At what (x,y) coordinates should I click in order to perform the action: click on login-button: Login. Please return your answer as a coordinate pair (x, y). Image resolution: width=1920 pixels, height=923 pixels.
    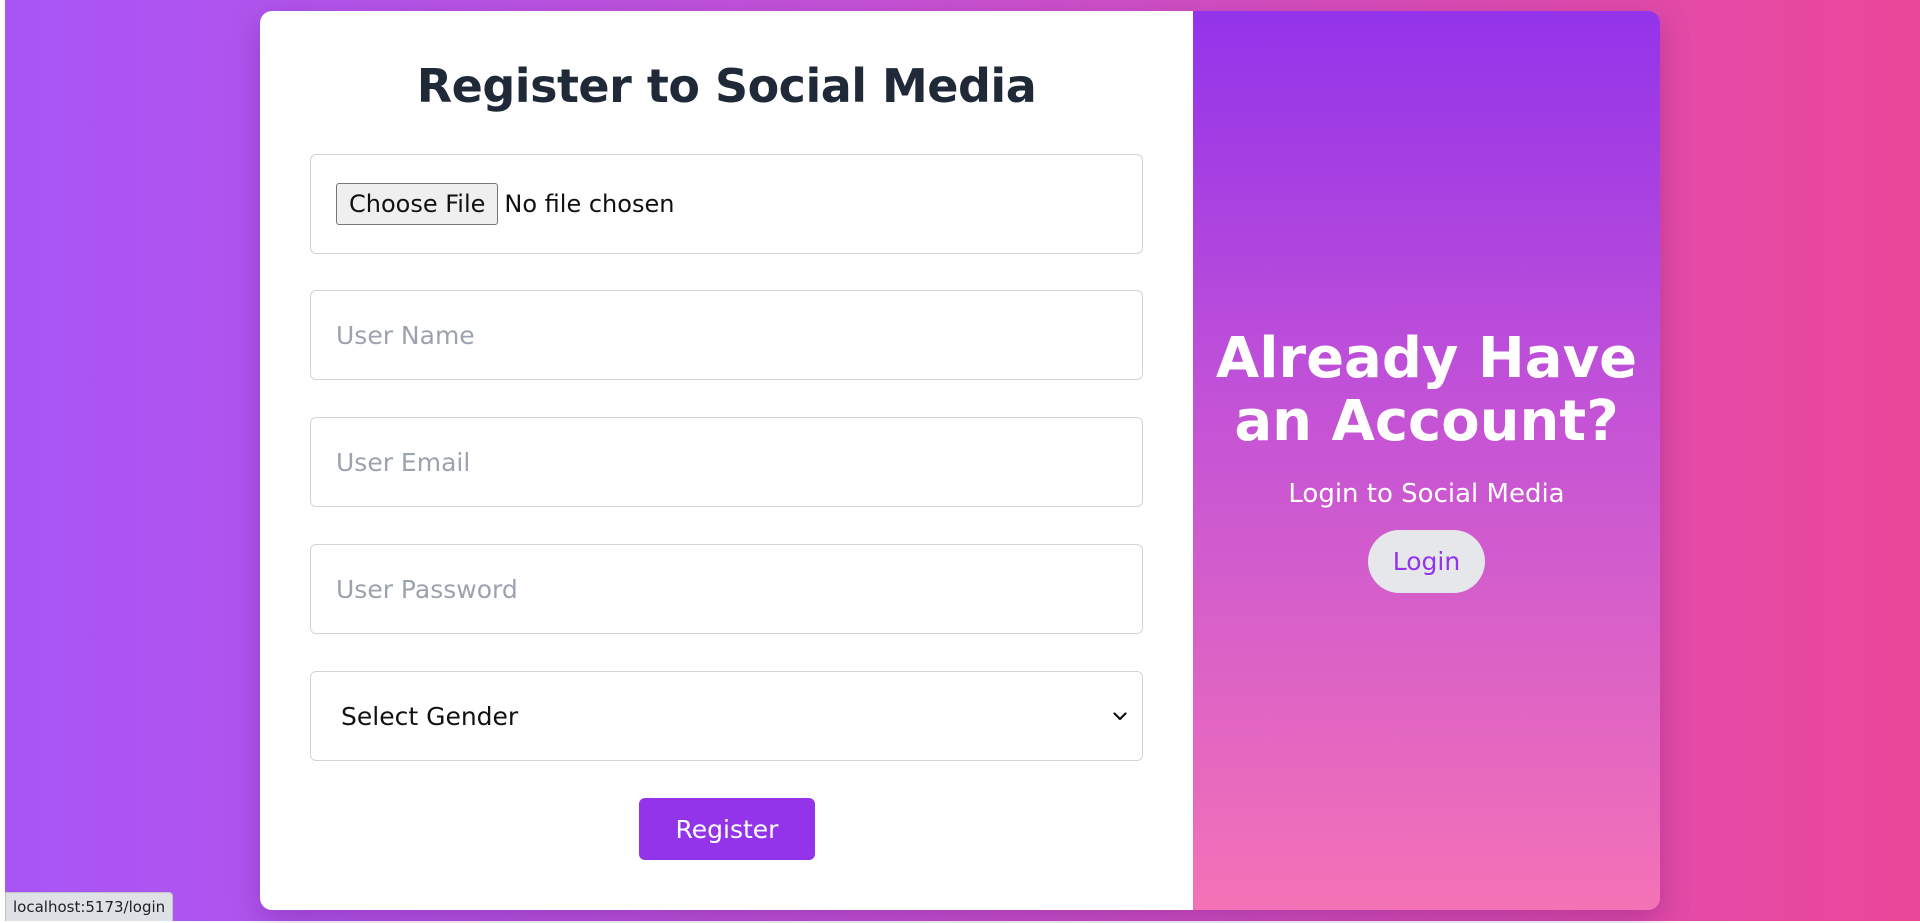
    Looking at the image, I should click on (1426, 561).